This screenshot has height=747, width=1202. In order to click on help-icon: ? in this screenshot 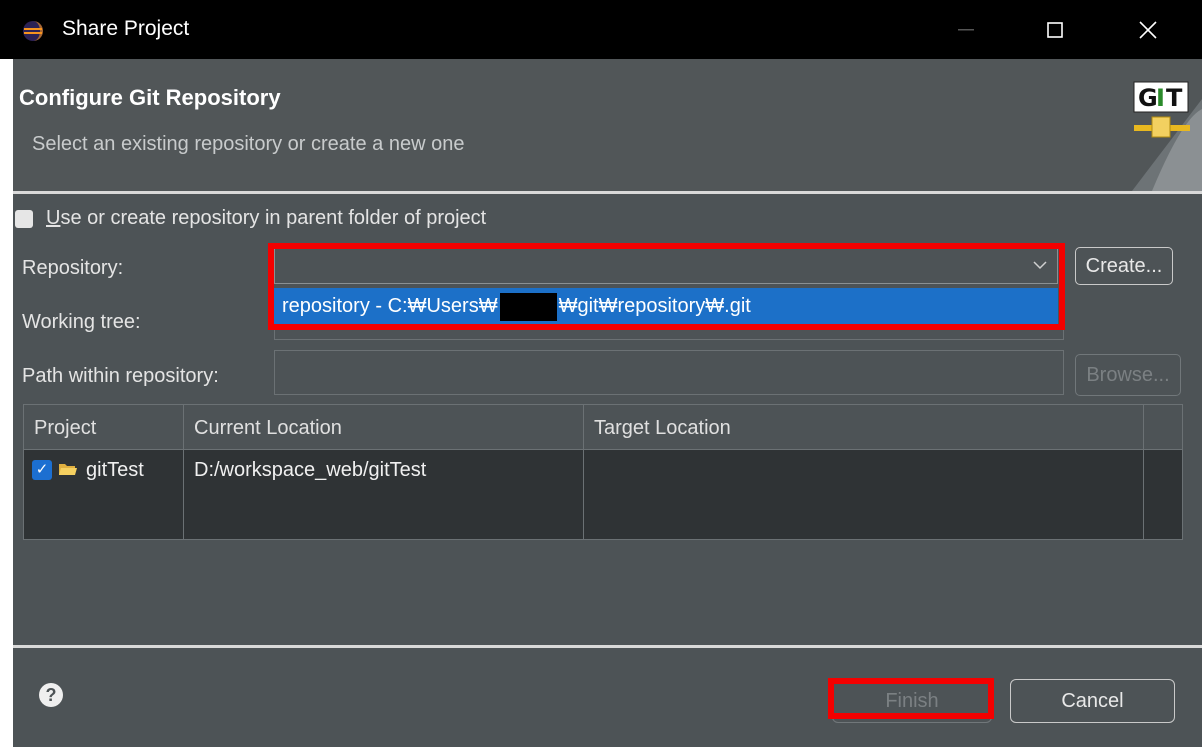, I will do `click(51, 695)`.